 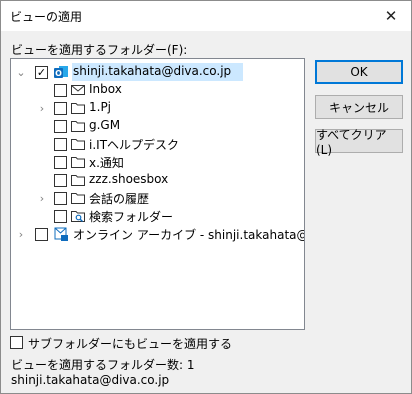 I want to click on svg-text: O, so click(x=58, y=73).